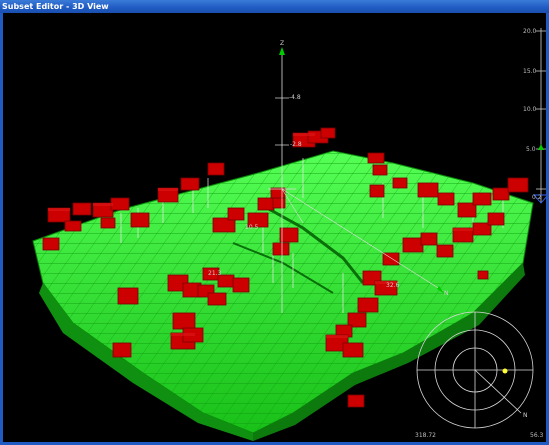  What do you see at coordinates (446, 293) in the screenshot?
I see `n-axis-label: N` at bounding box center [446, 293].